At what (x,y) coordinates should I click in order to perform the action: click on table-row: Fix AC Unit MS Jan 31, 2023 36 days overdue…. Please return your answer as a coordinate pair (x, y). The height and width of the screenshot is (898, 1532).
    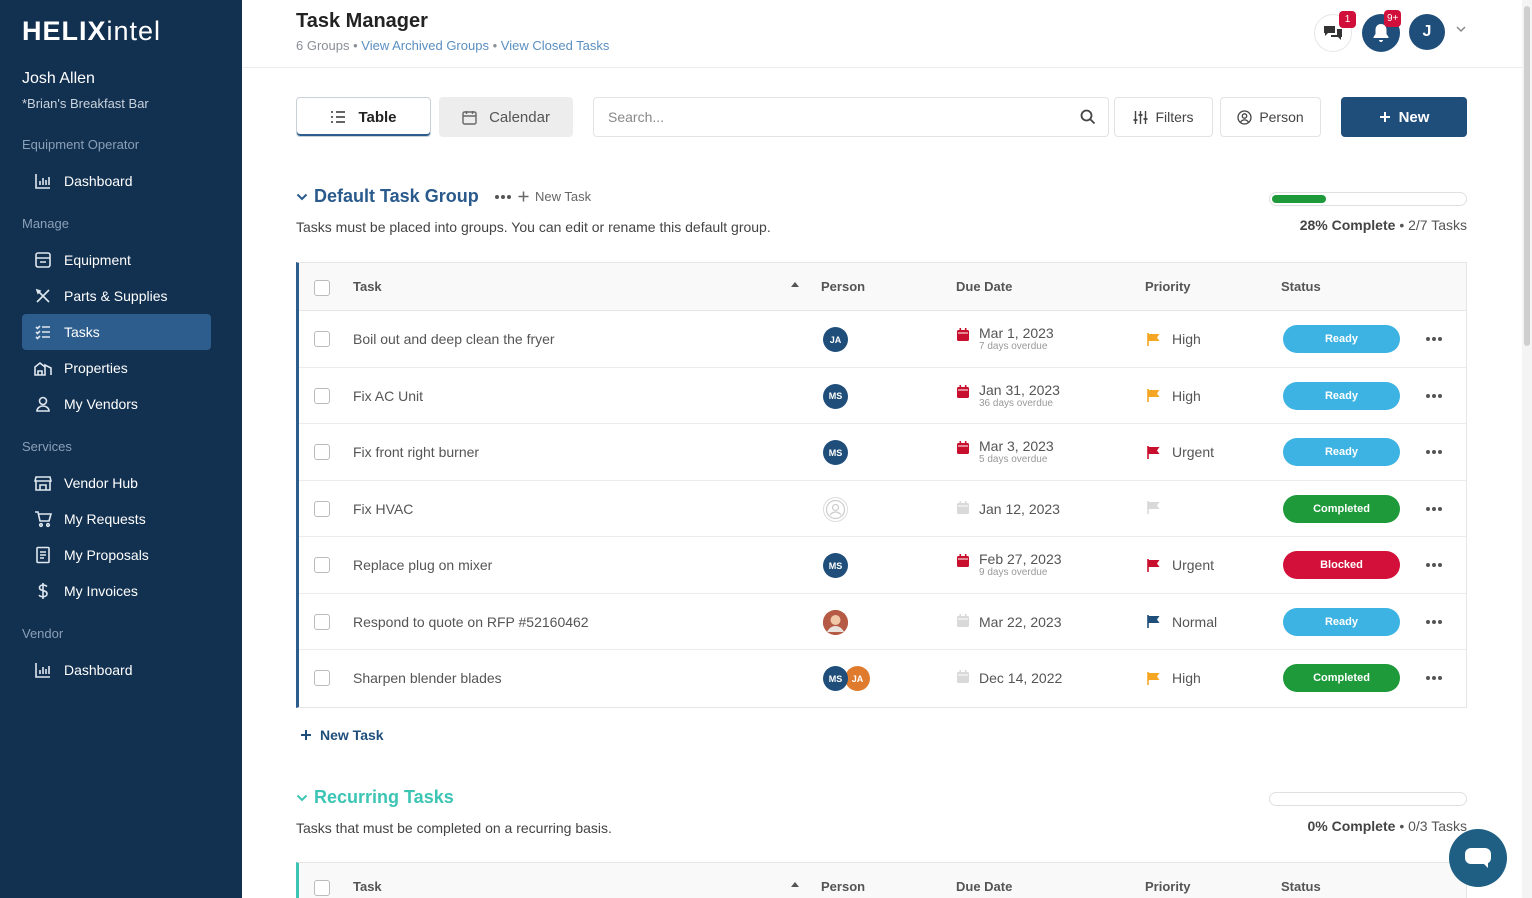
    Looking at the image, I should click on (882, 396).